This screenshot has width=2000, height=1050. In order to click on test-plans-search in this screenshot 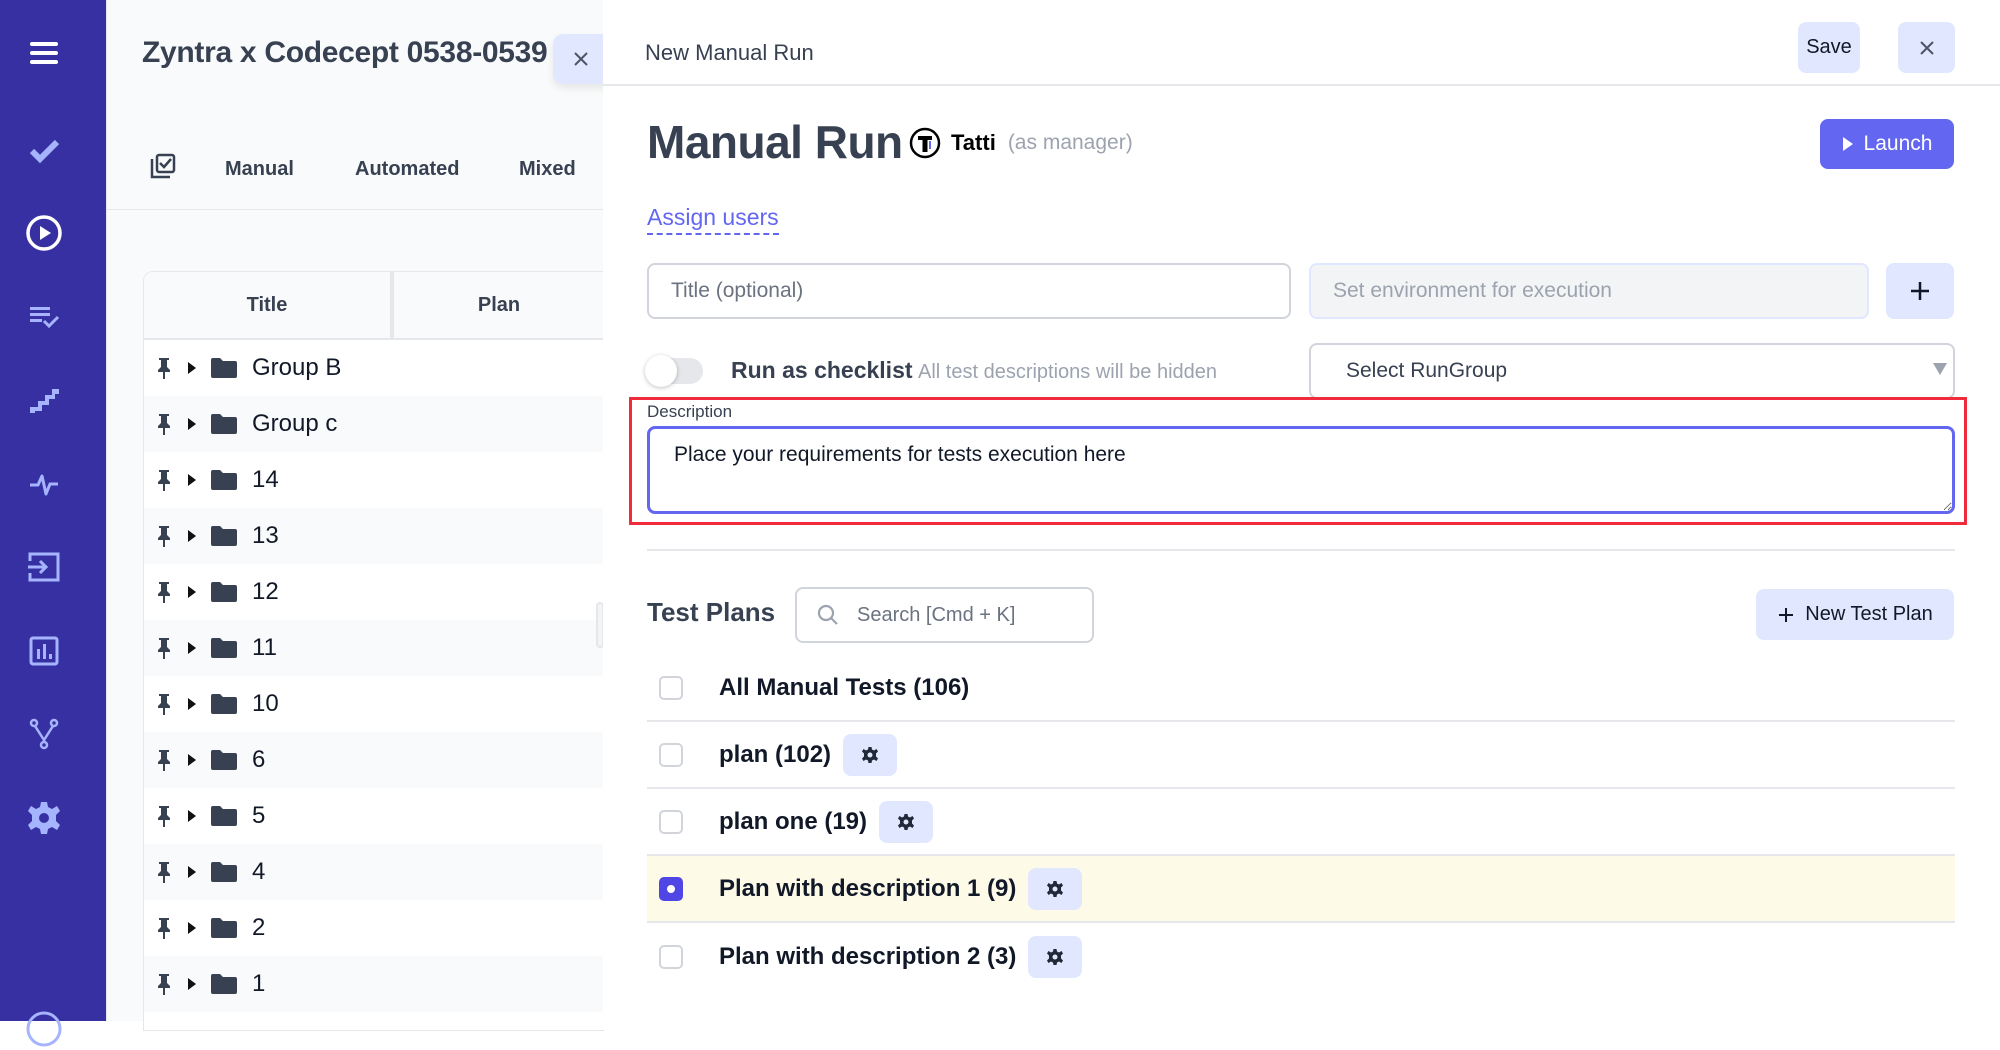, I will do `click(944, 615)`.